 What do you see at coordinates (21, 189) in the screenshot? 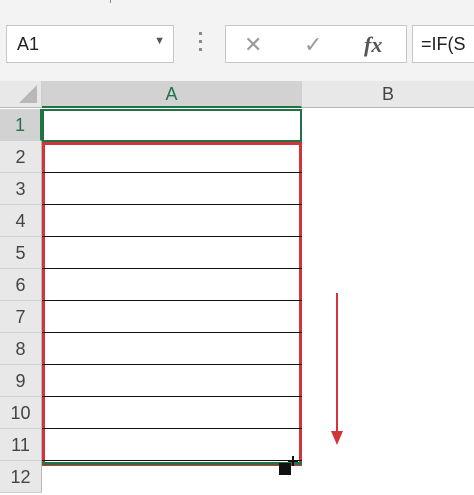
I see `row-header-3: 3` at bounding box center [21, 189].